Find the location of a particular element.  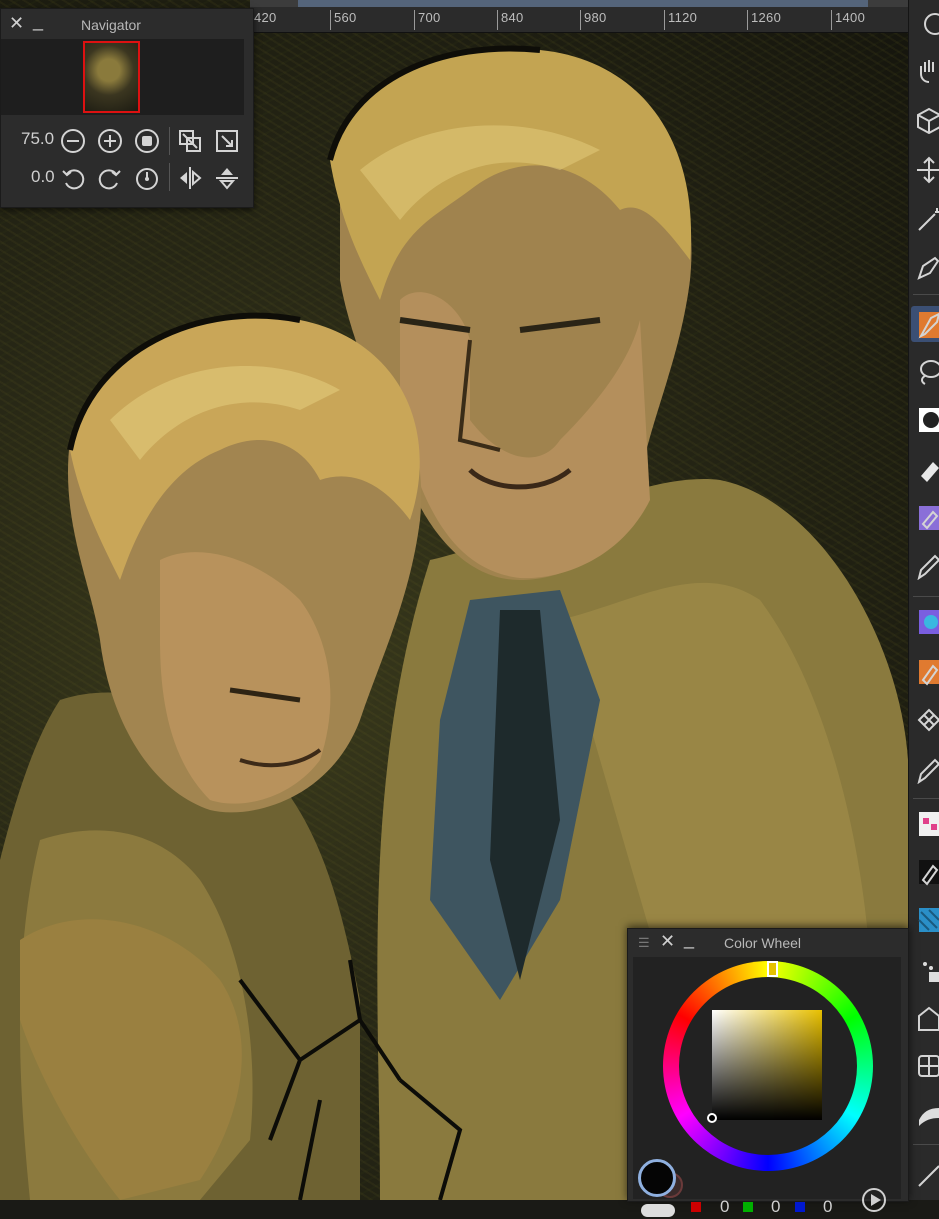

color-wheel-header: ☰ ✕ _ Color Wheel is located at coordinates (768, 942).